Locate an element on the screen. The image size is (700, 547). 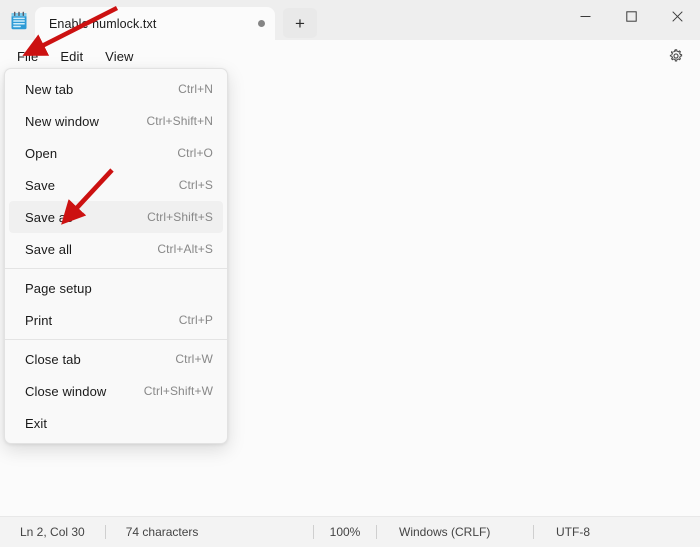
menu-item-save: Save Ctrl+S is located at coordinates (116, 185).